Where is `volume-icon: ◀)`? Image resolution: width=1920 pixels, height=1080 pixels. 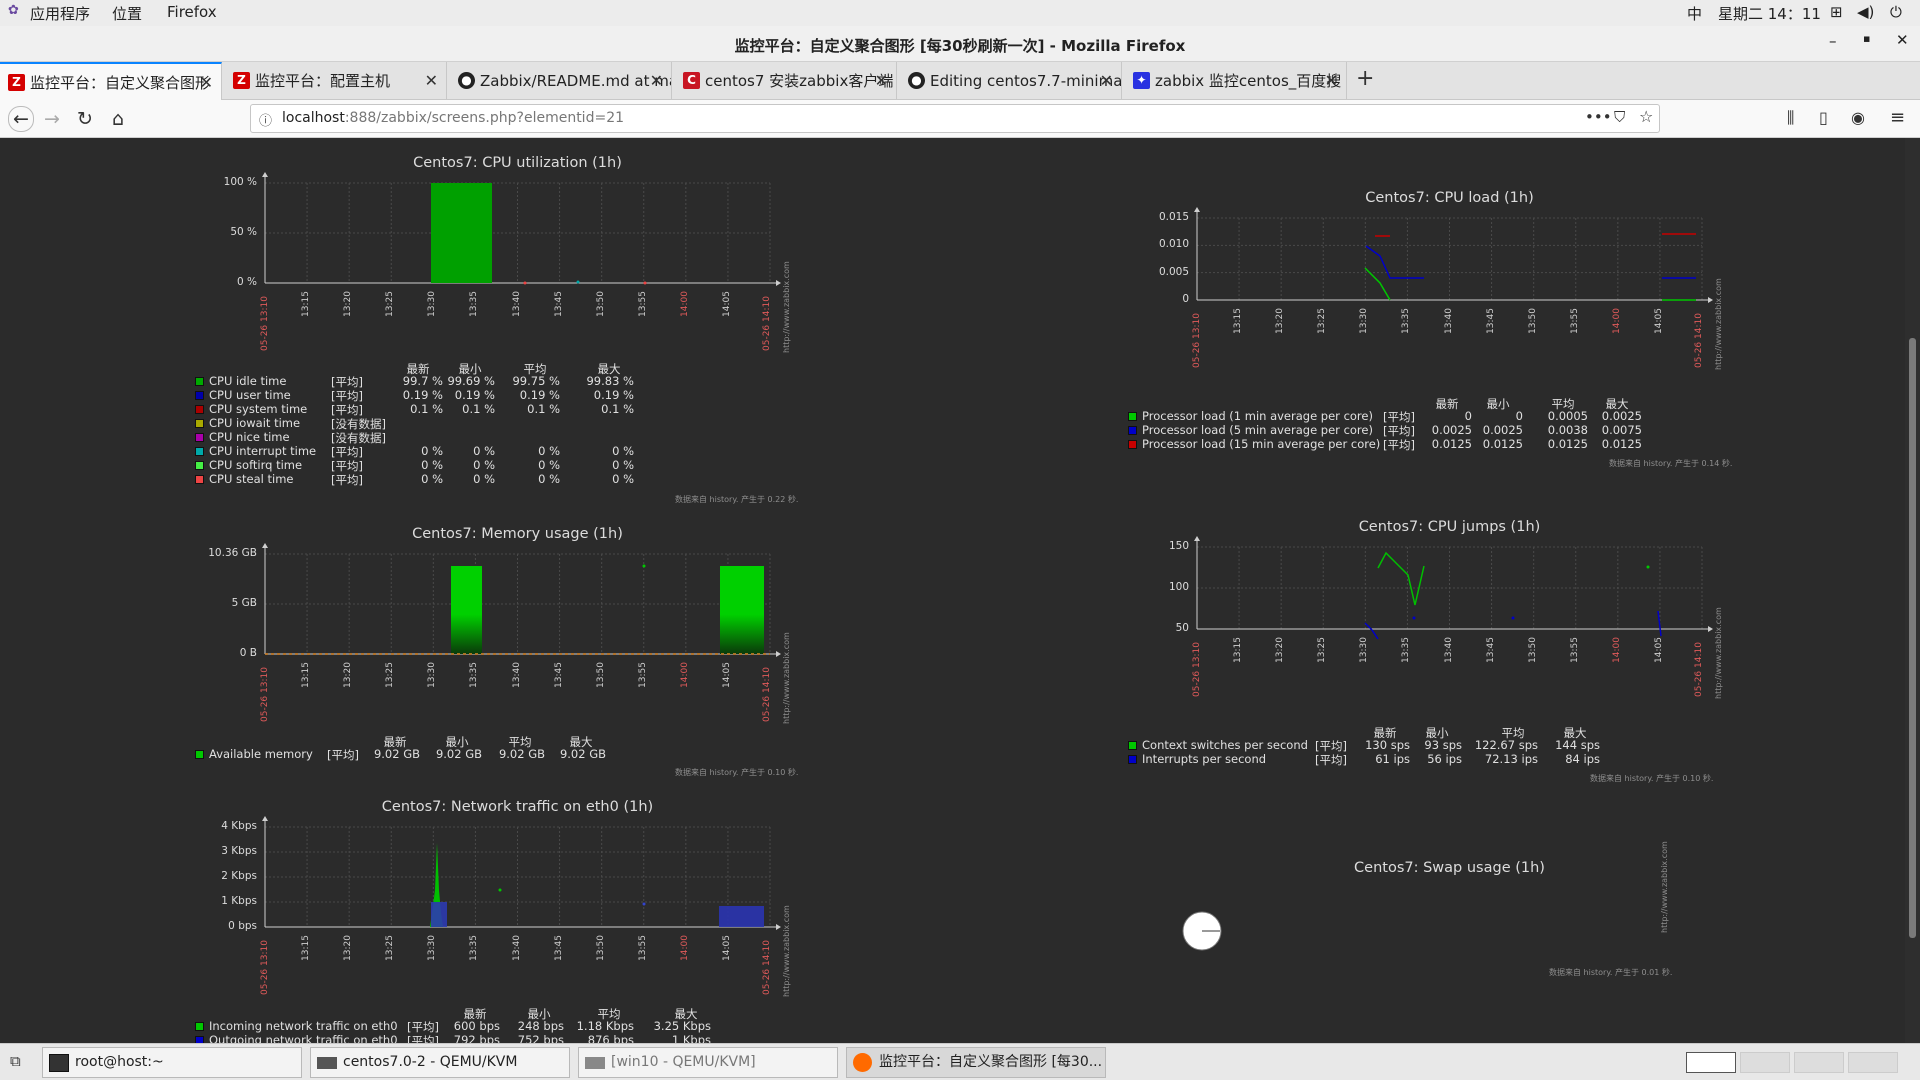
volume-icon: ◀) is located at coordinates (1865, 12).